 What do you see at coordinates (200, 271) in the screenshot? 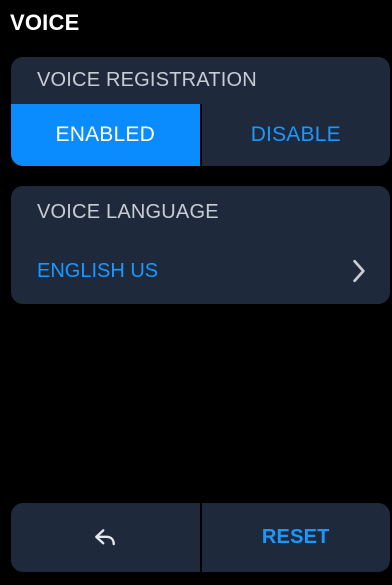
I see `language-selector: ENGLISH US` at bounding box center [200, 271].